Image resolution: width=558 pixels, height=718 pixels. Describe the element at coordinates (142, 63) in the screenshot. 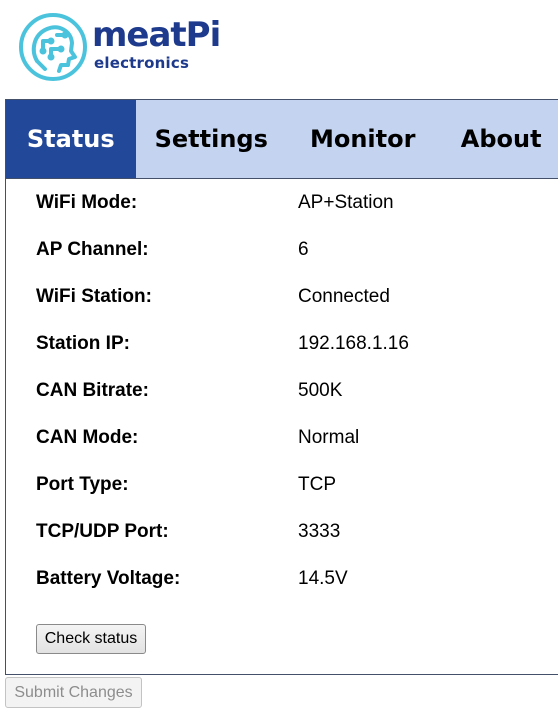

I see `brand-subtitle: electronics` at that location.